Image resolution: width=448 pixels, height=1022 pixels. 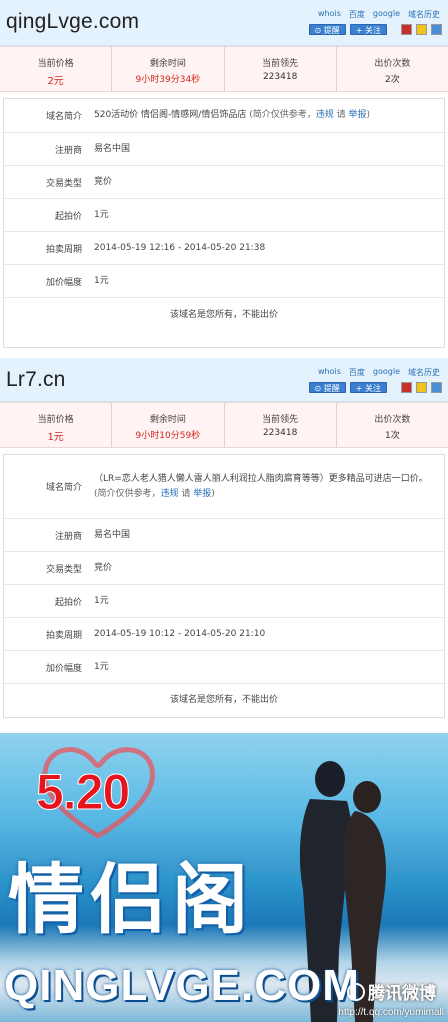 What do you see at coordinates (224, 667) in the screenshot?
I see `detail-row-increment: 加价幅度 1元` at bounding box center [224, 667].